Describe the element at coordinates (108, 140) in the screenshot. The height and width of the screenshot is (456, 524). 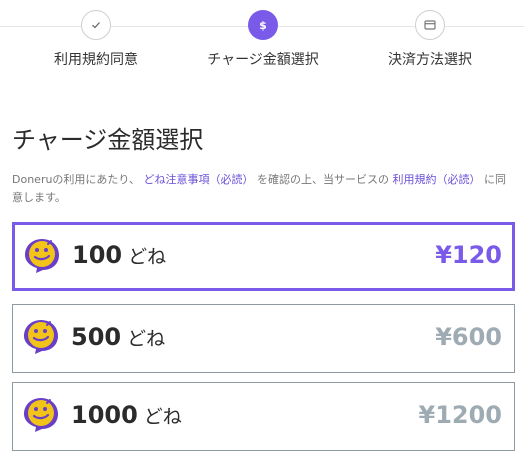
I see `page-title: チャージ金額選択` at that location.